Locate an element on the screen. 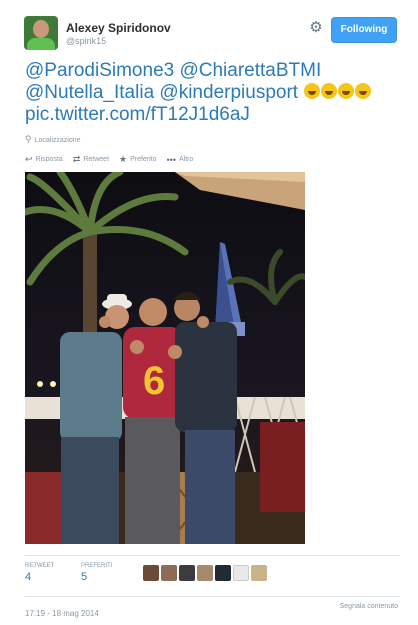  shirt-number: 6 is located at coordinates (154, 381).